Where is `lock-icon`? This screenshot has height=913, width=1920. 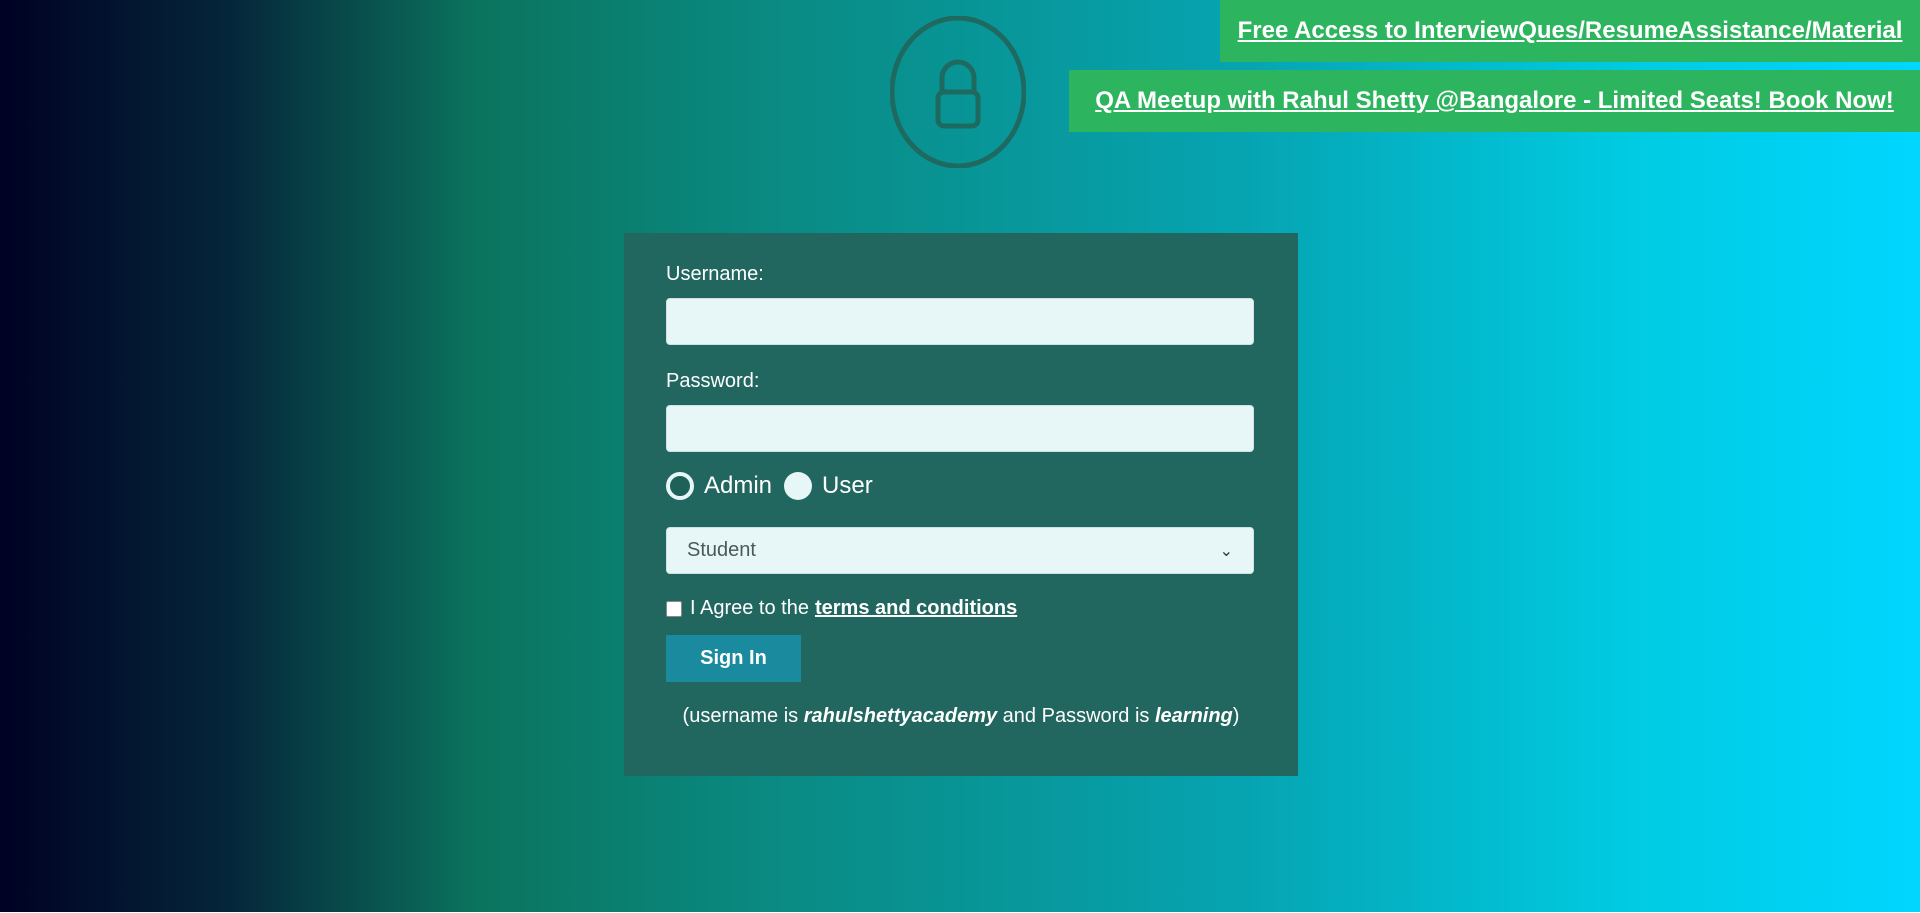 lock-icon is located at coordinates (958, 92).